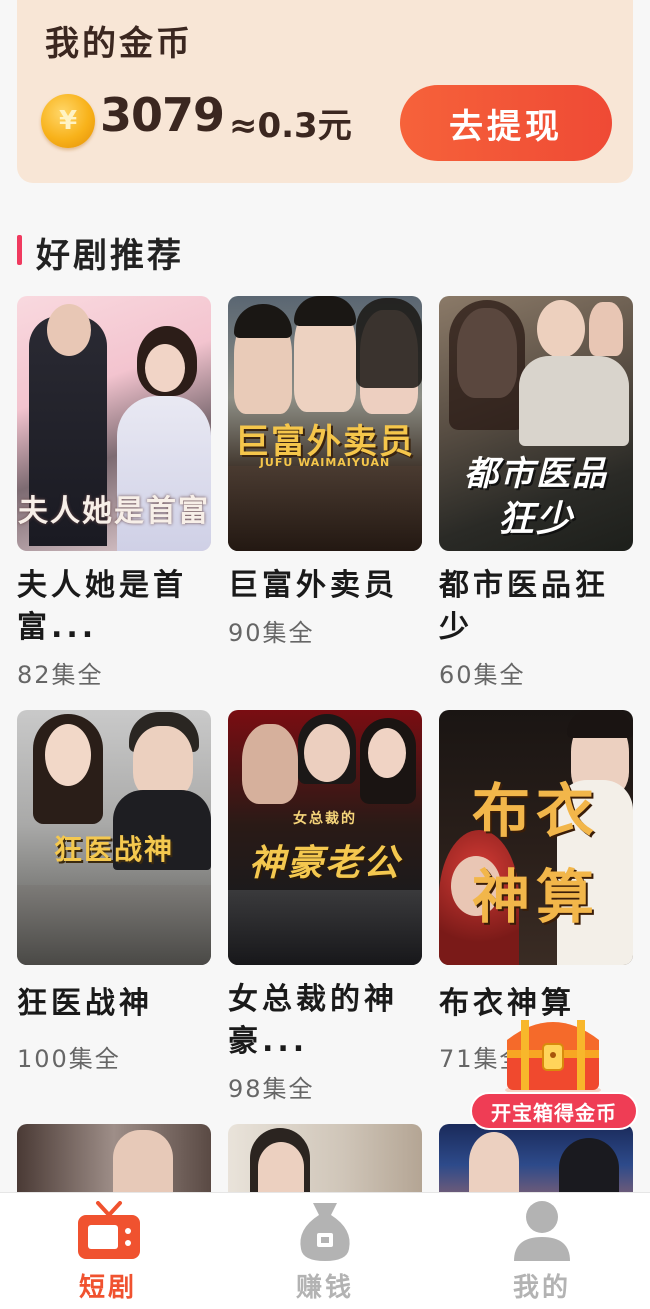  I want to click on drama-title: 狂医战神, so click(114, 1004).